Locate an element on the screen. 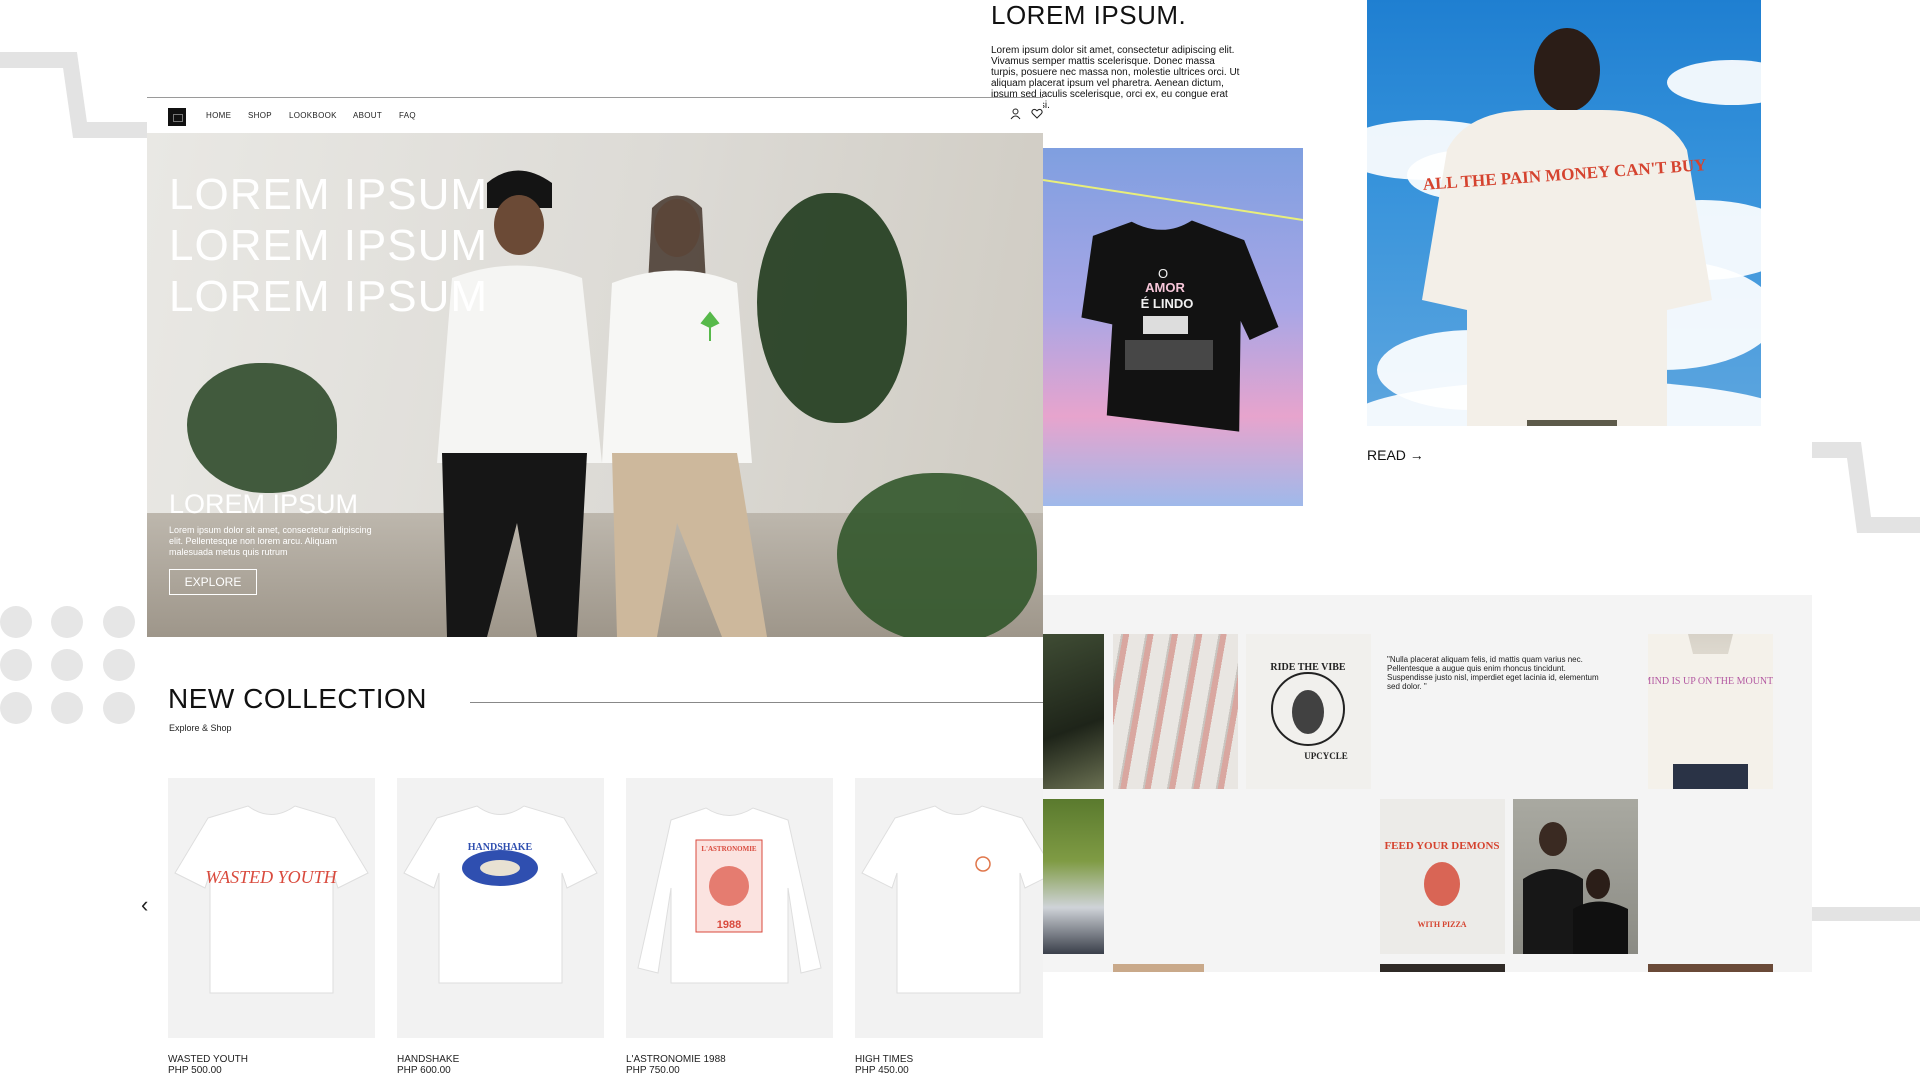  tshirt-image: HANDSHAKE is located at coordinates (500, 894).